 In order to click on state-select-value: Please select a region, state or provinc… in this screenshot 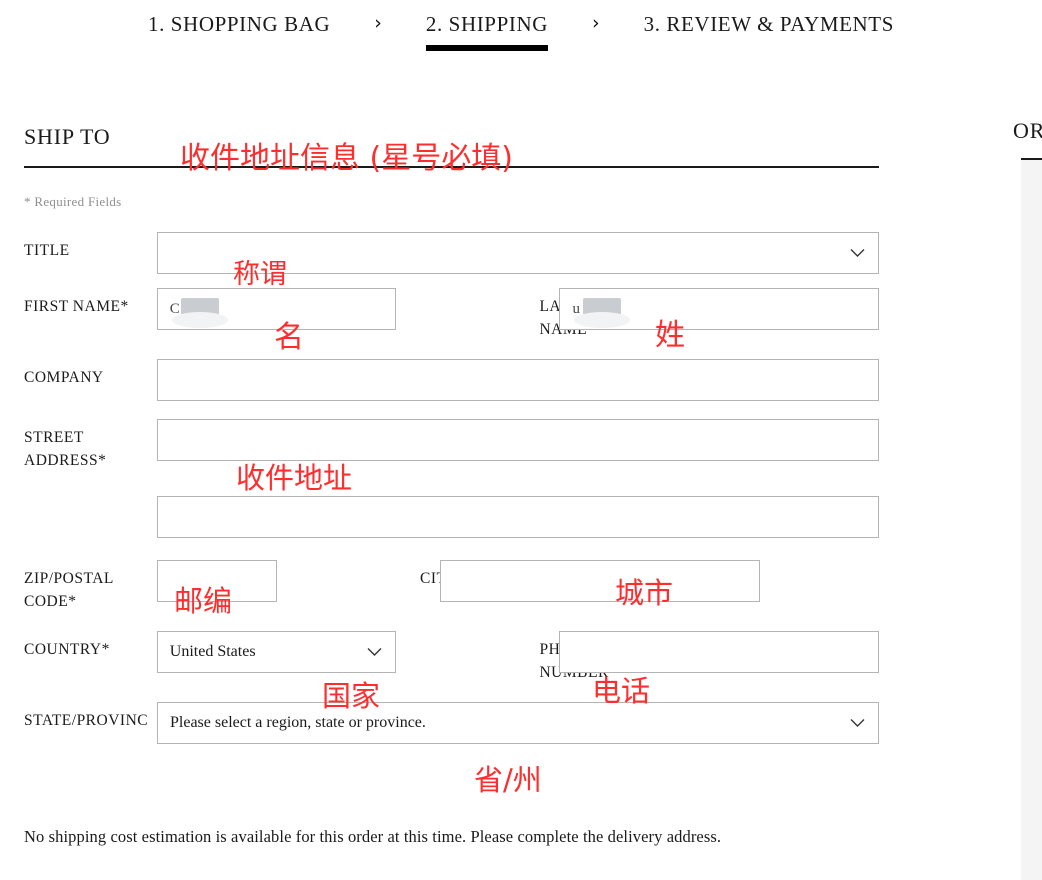, I will do `click(298, 722)`.